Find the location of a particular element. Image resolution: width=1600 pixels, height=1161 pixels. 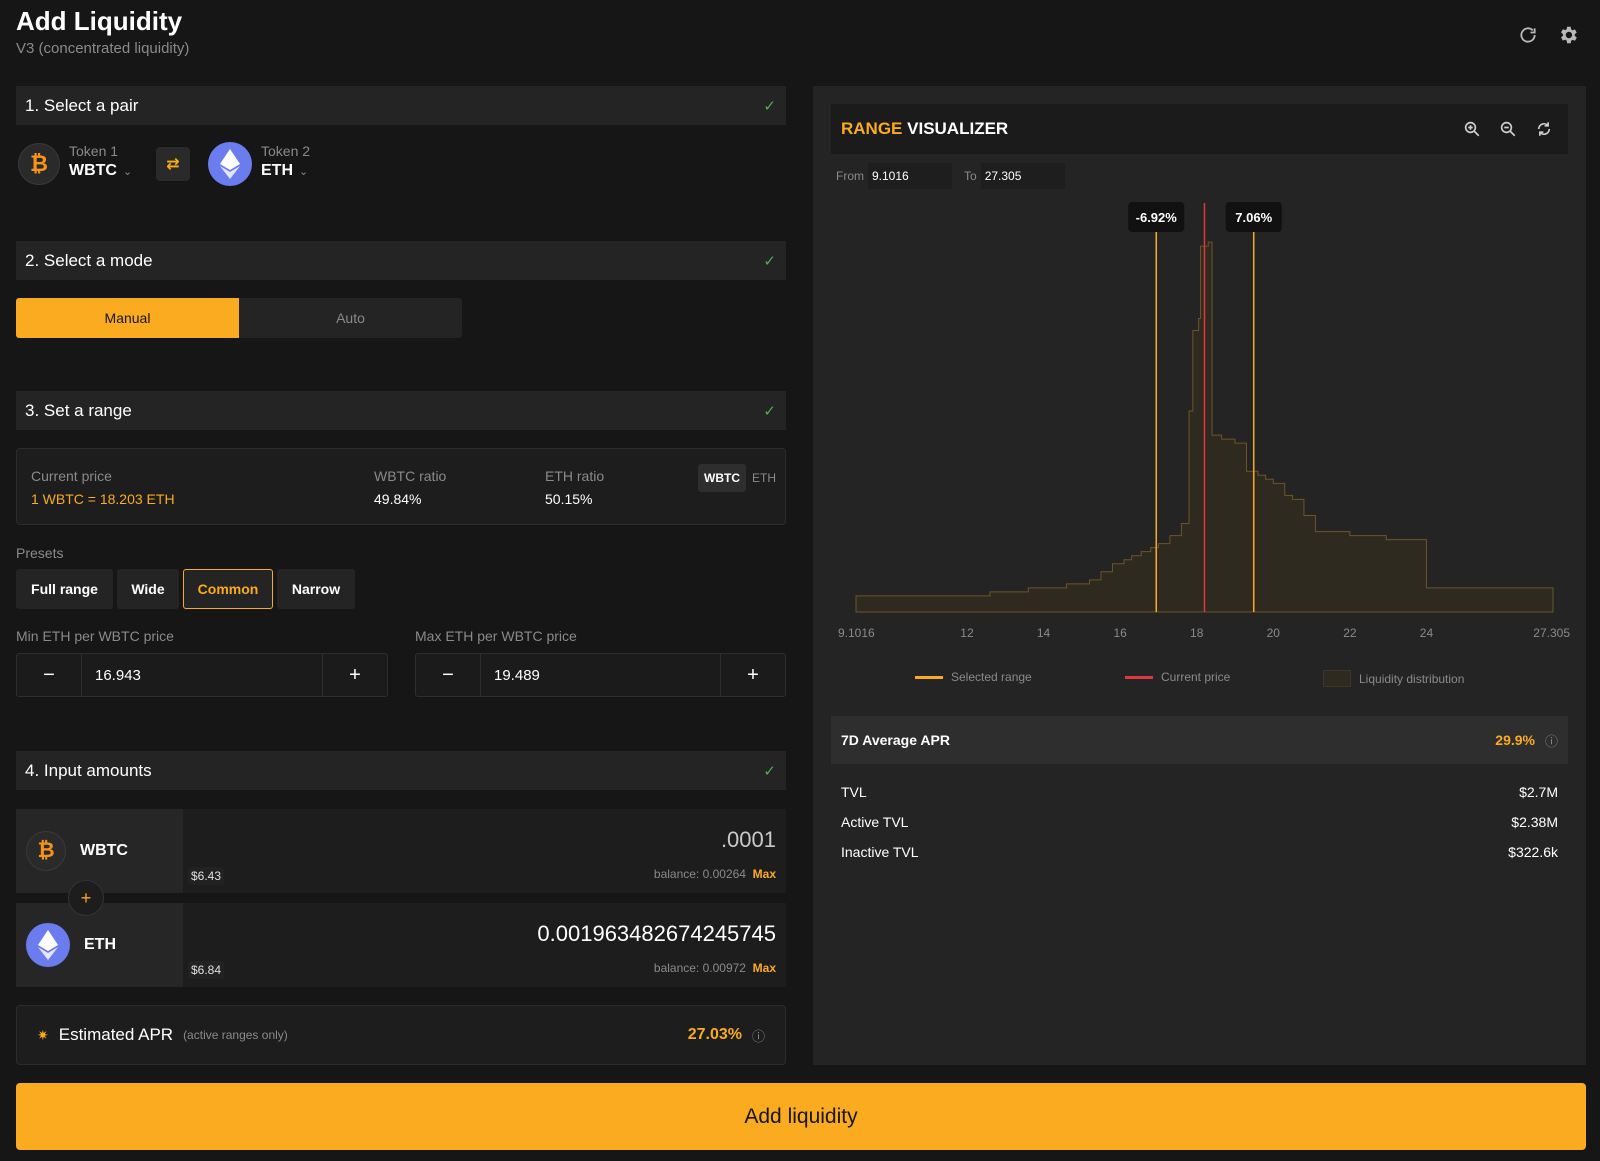

legend-liquidity: Liquidity distribution is located at coordinates (1393, 678).